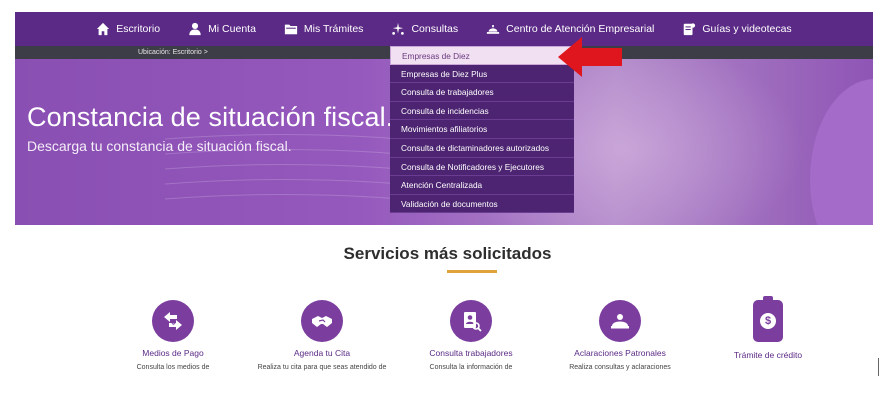 This screenshot has width=895, height=400. I want to click on menu-item-movimientos-afiliatorios: Movimientos afiliatorios, so click(482, 129).